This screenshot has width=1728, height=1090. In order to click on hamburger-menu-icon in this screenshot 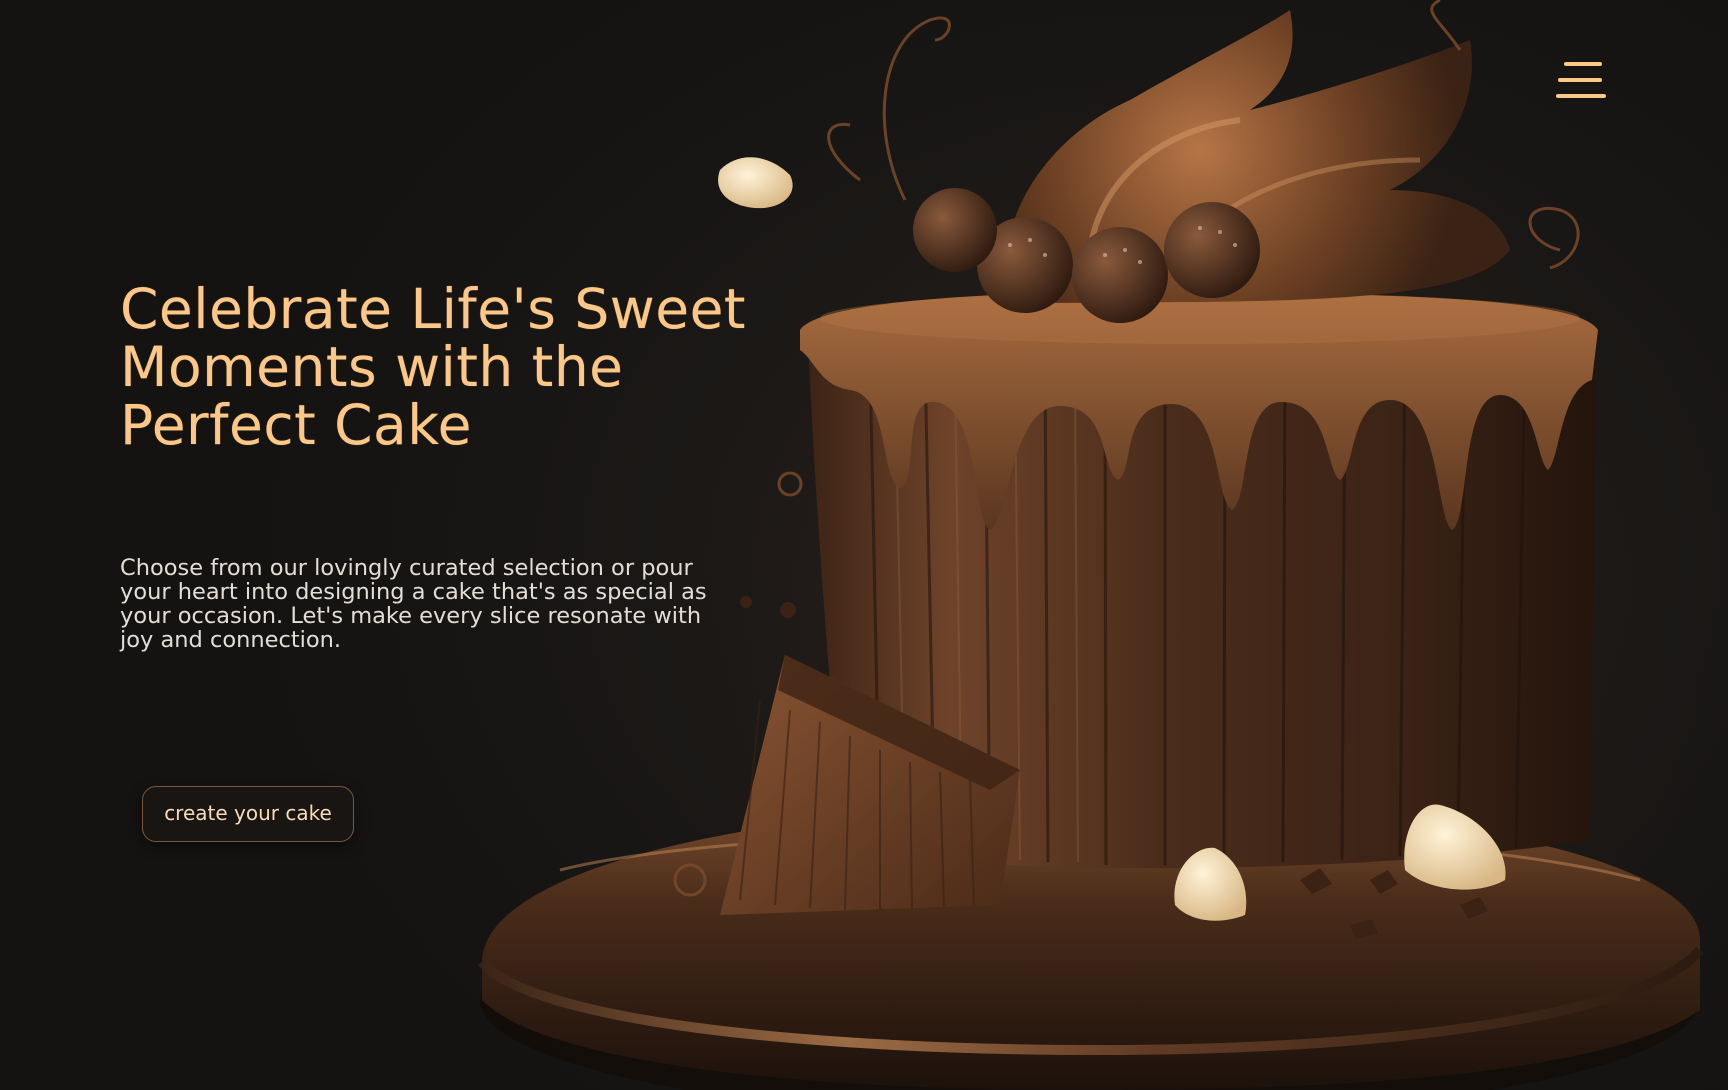, I will do `click(1584, 81)`.